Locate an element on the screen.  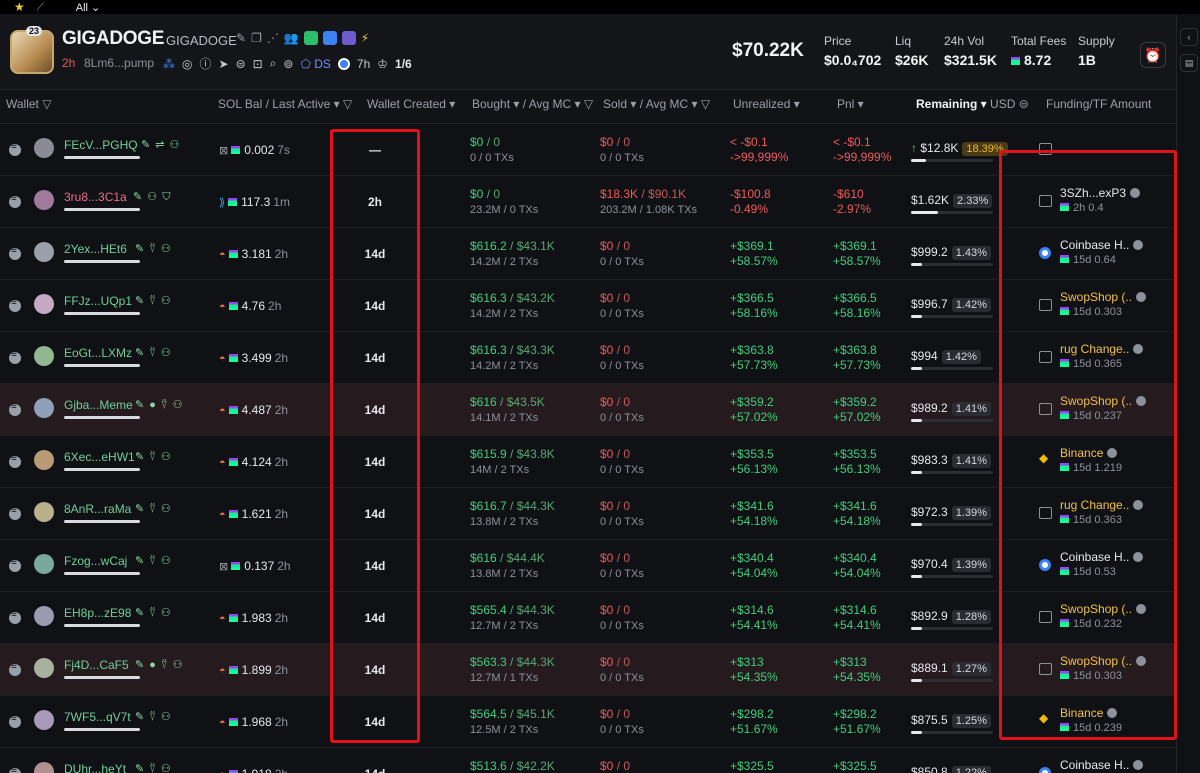
tag-blue-icon is located at coordinates (329, 38).